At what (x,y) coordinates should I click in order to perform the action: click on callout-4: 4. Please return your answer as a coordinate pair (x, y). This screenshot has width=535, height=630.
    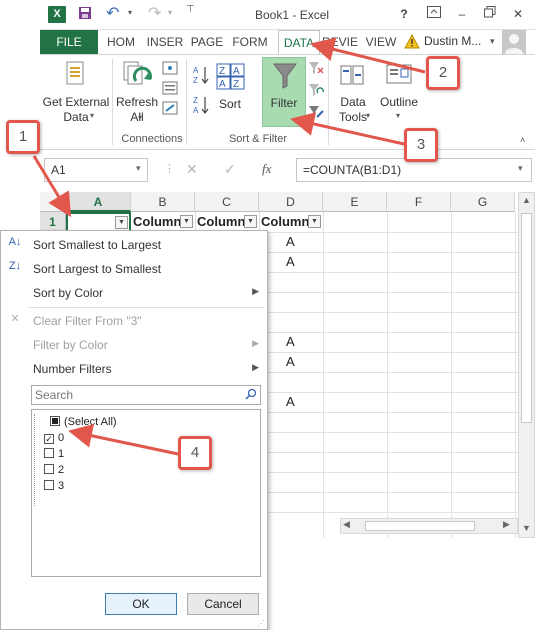
    Looking at the image, I should click on (195, 453).